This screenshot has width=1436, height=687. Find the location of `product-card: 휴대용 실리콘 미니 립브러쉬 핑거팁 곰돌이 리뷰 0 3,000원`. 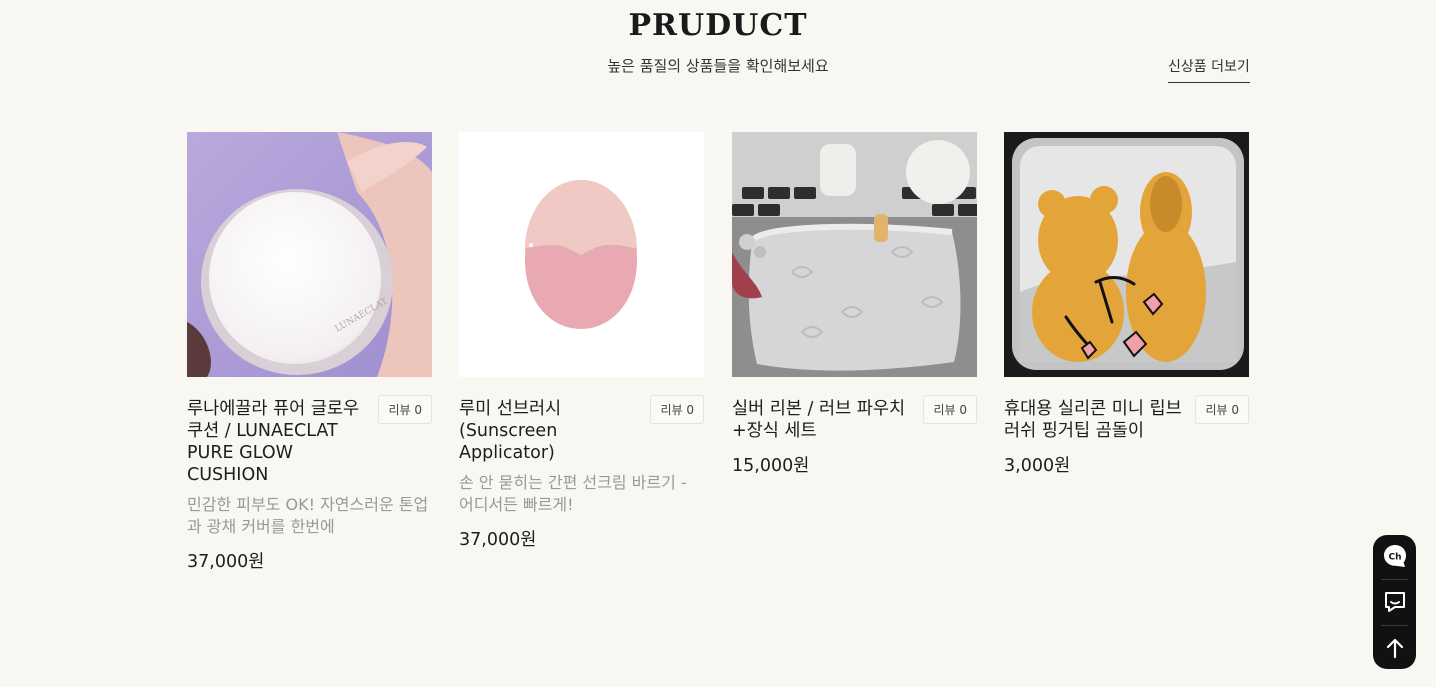

product-card: 휴대용 실리콘 미니 립브러쉬 핑거팁 곰돌이 리뷰 0 3,000원 is located at coordinates (1126, 304).